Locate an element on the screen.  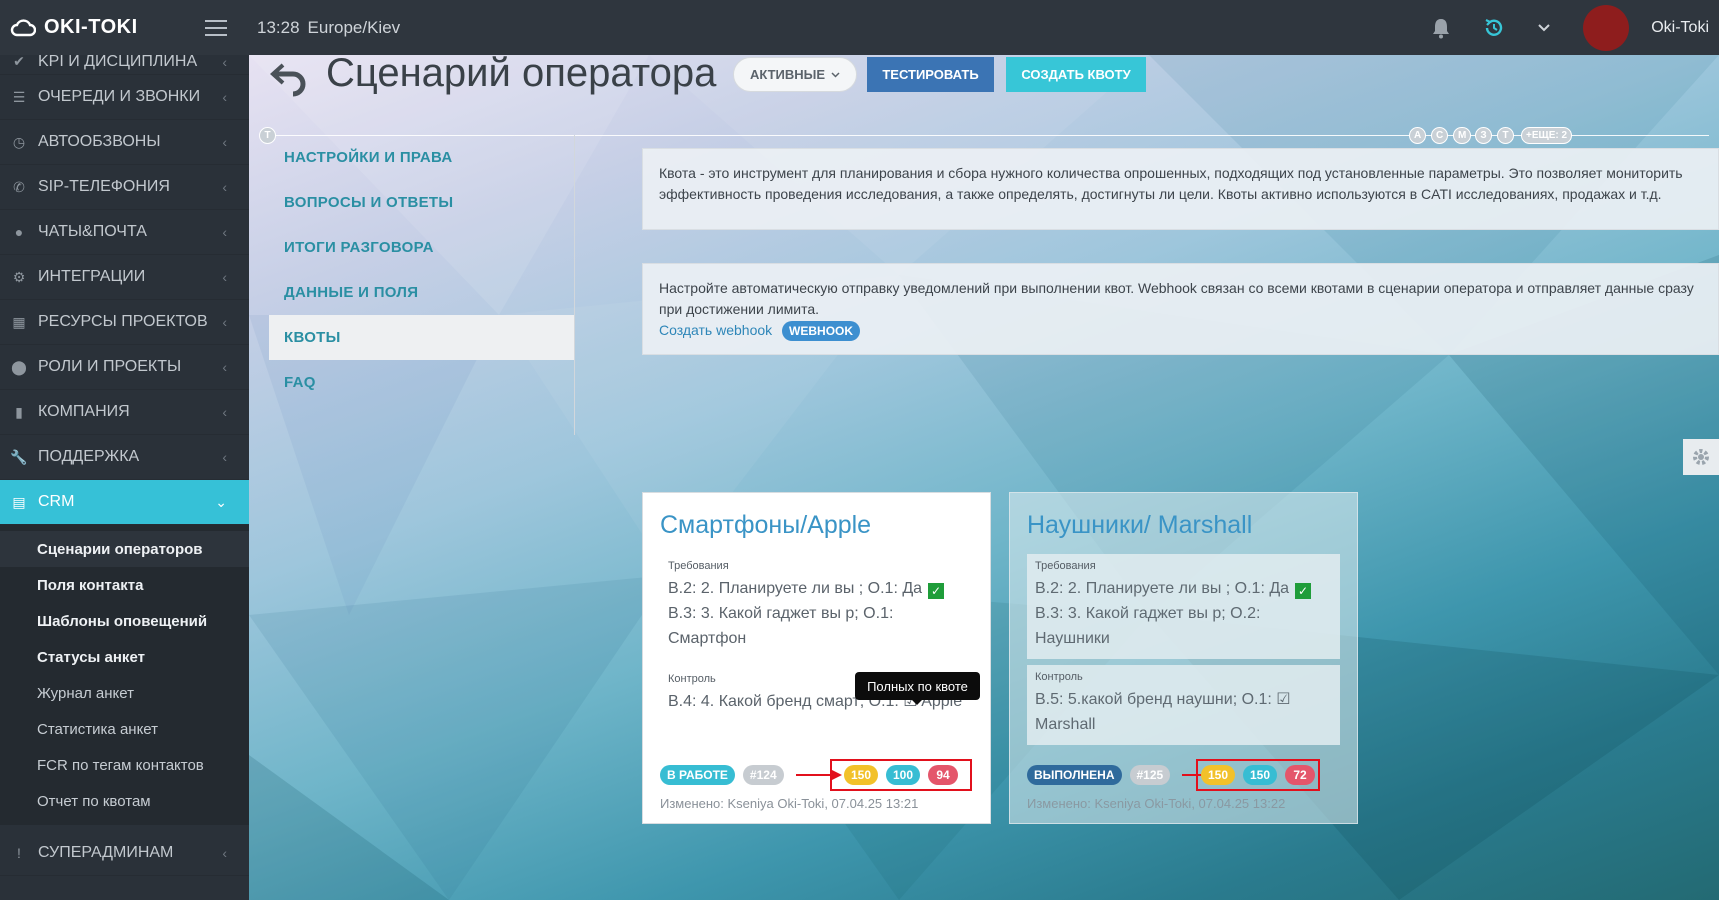
sidebar-item-crm: ▤ CRM ⌄ is located at coordinates (124, 502).